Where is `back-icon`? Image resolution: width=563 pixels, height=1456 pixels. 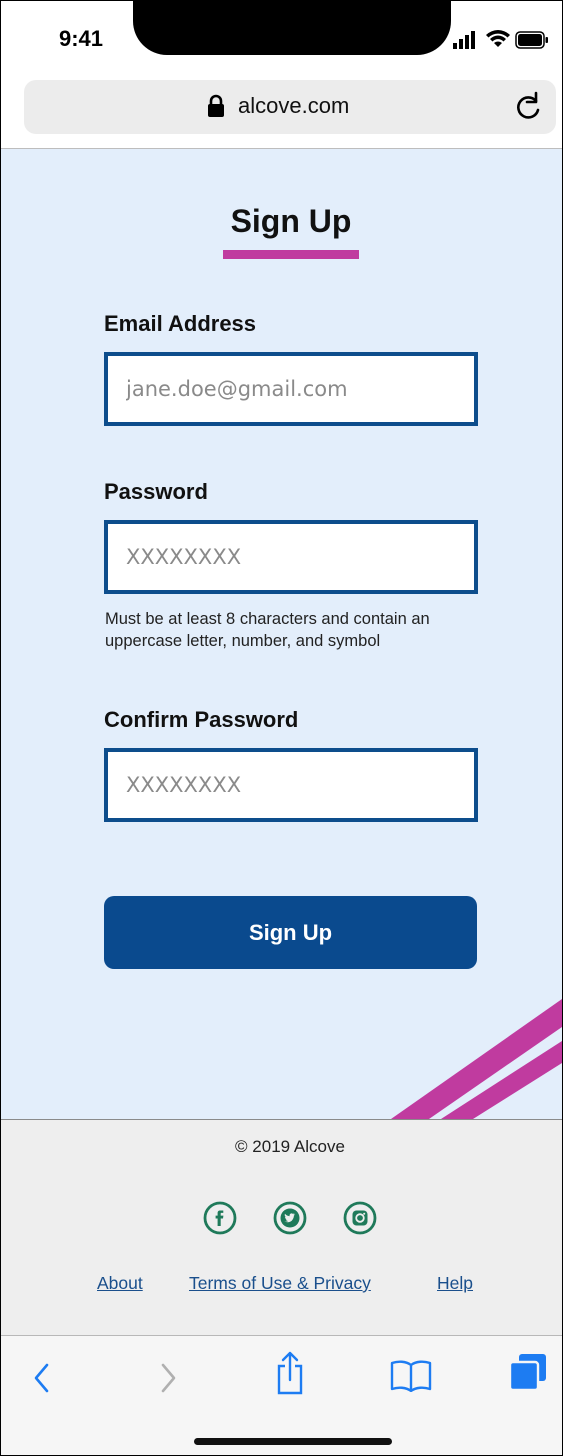 back-icon is located at coordinates (42, 1378).